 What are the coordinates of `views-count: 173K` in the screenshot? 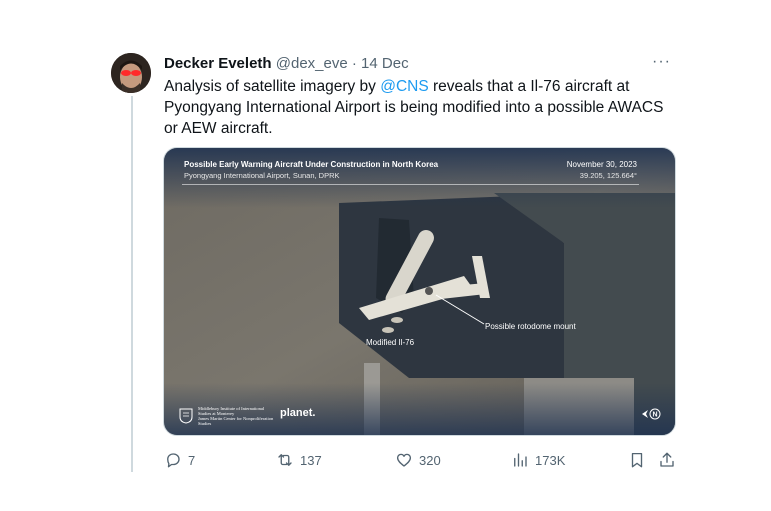 It's located at (550, 460).